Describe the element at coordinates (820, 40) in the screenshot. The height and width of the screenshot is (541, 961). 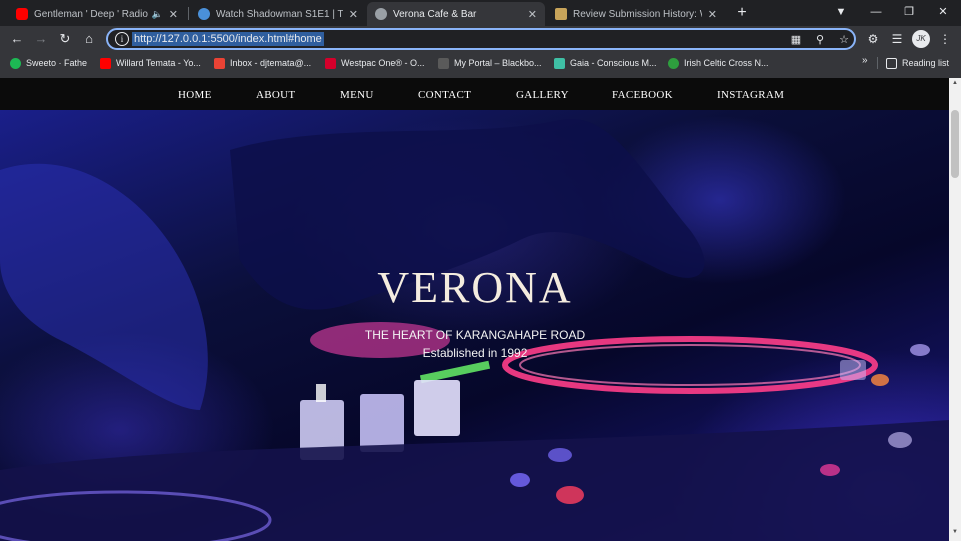
I see `zoom-icon: ⚲` at that location.